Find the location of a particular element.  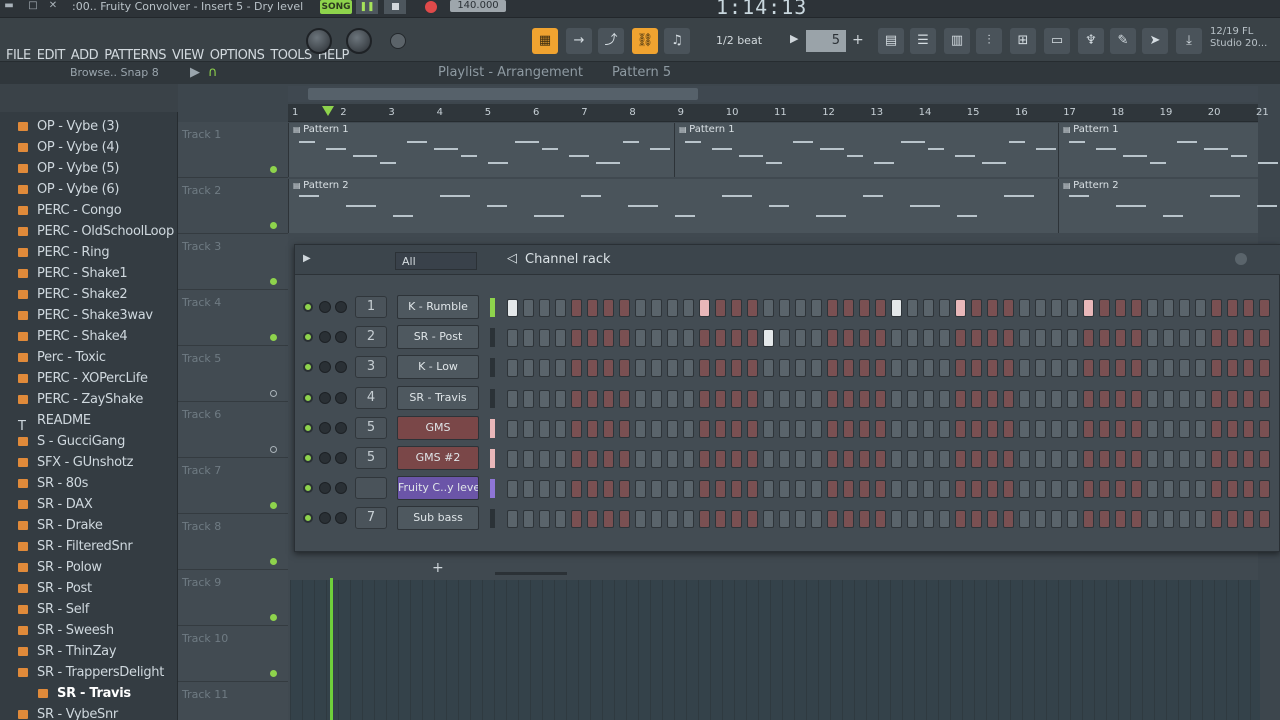

small-knob is located at coordinates (398, 41).